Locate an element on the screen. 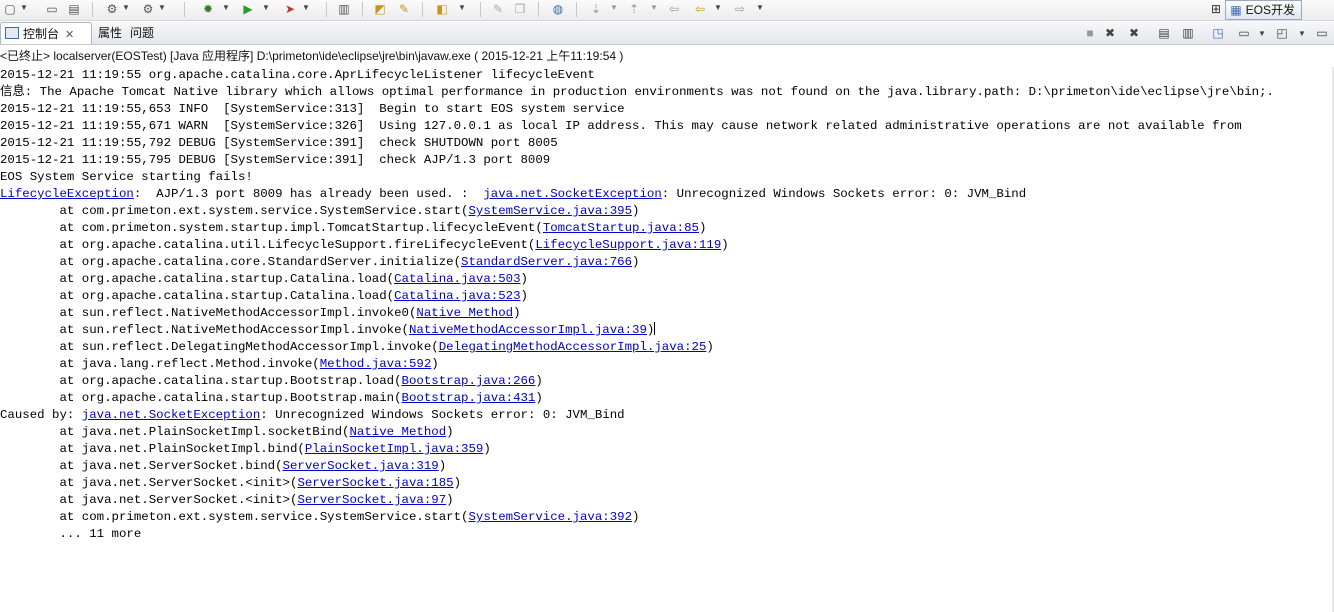  back-icon: ⇦ is located at coordinates (700, 9).